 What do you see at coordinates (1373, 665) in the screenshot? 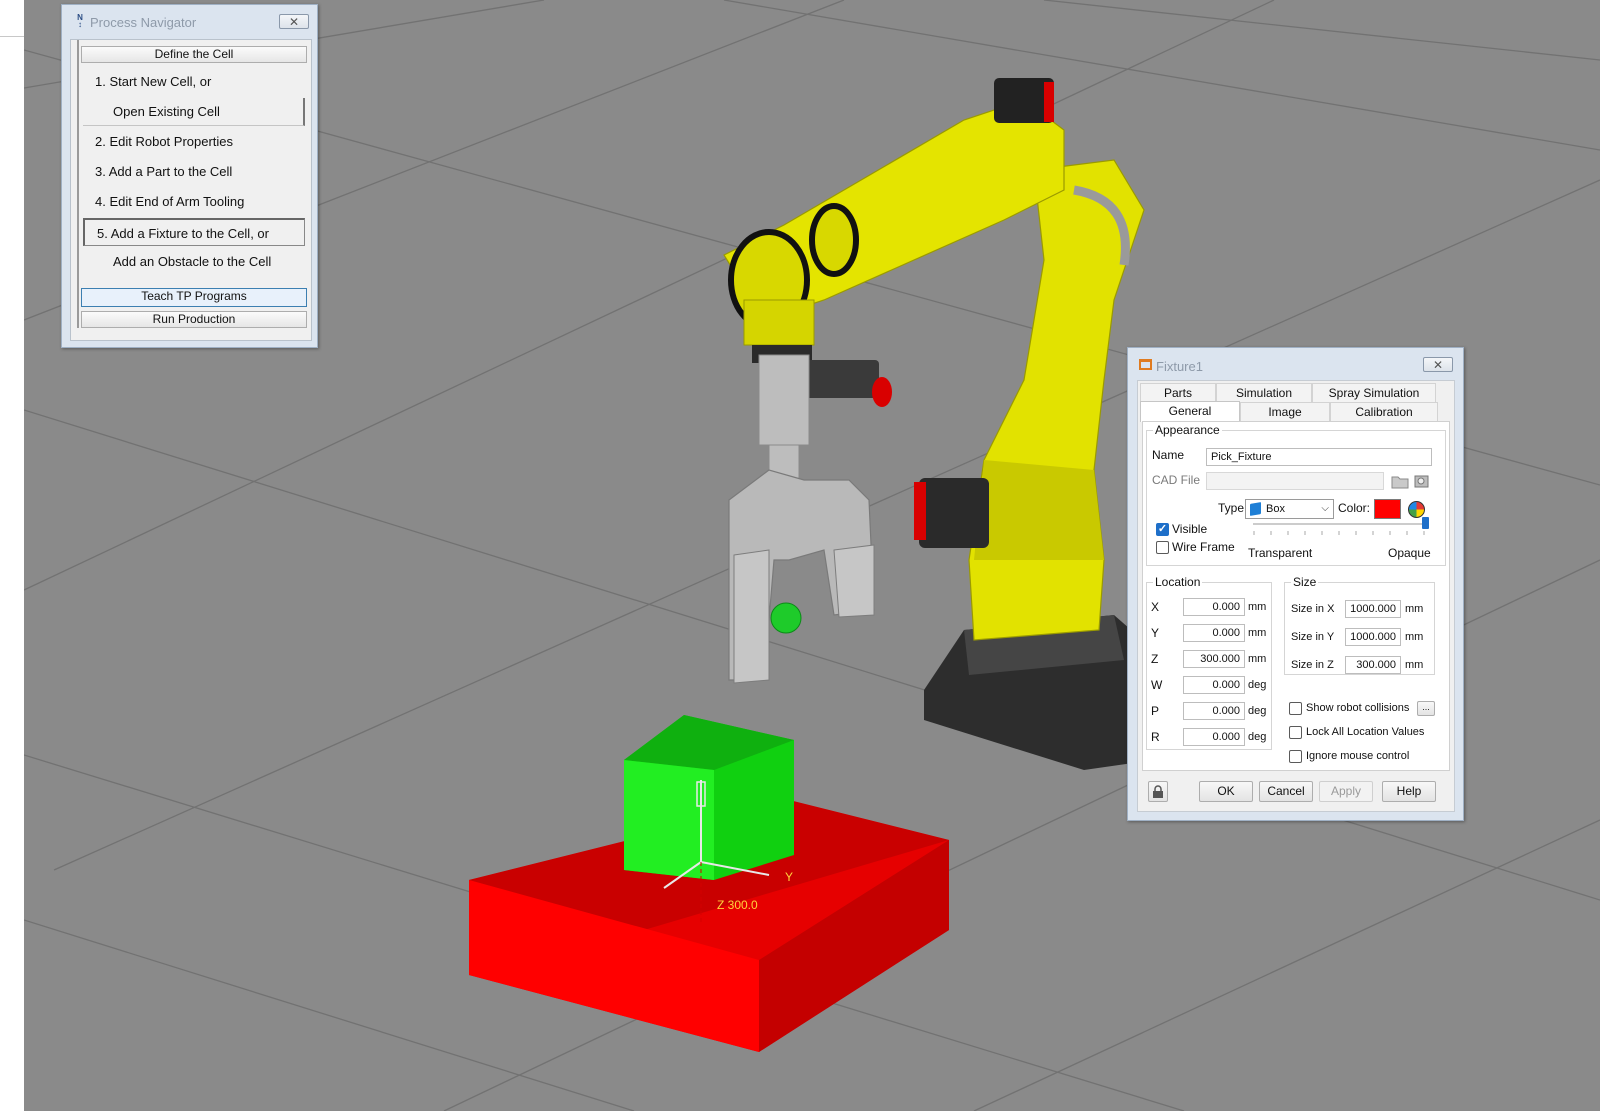
I see `size-z-input: 300.000` at bounding box center [1373, 665].